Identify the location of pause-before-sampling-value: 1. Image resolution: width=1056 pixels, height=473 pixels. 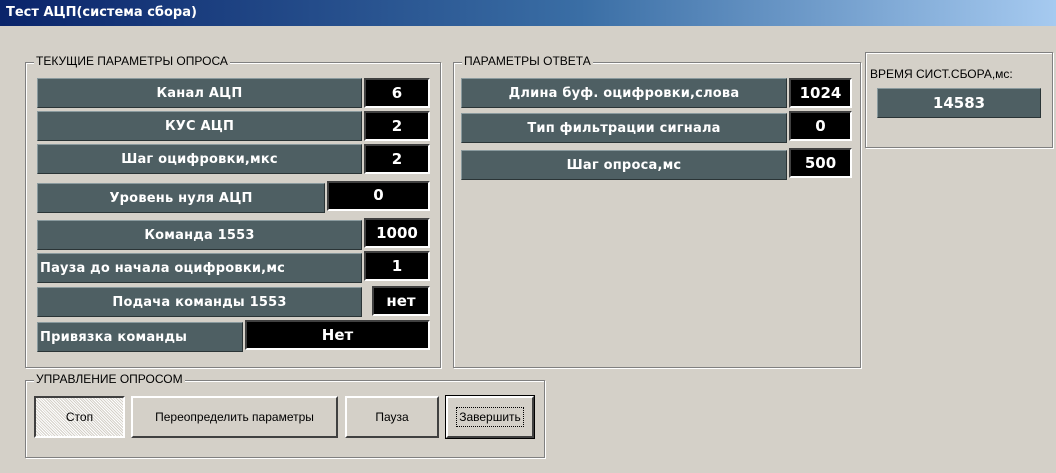
(397, 266).